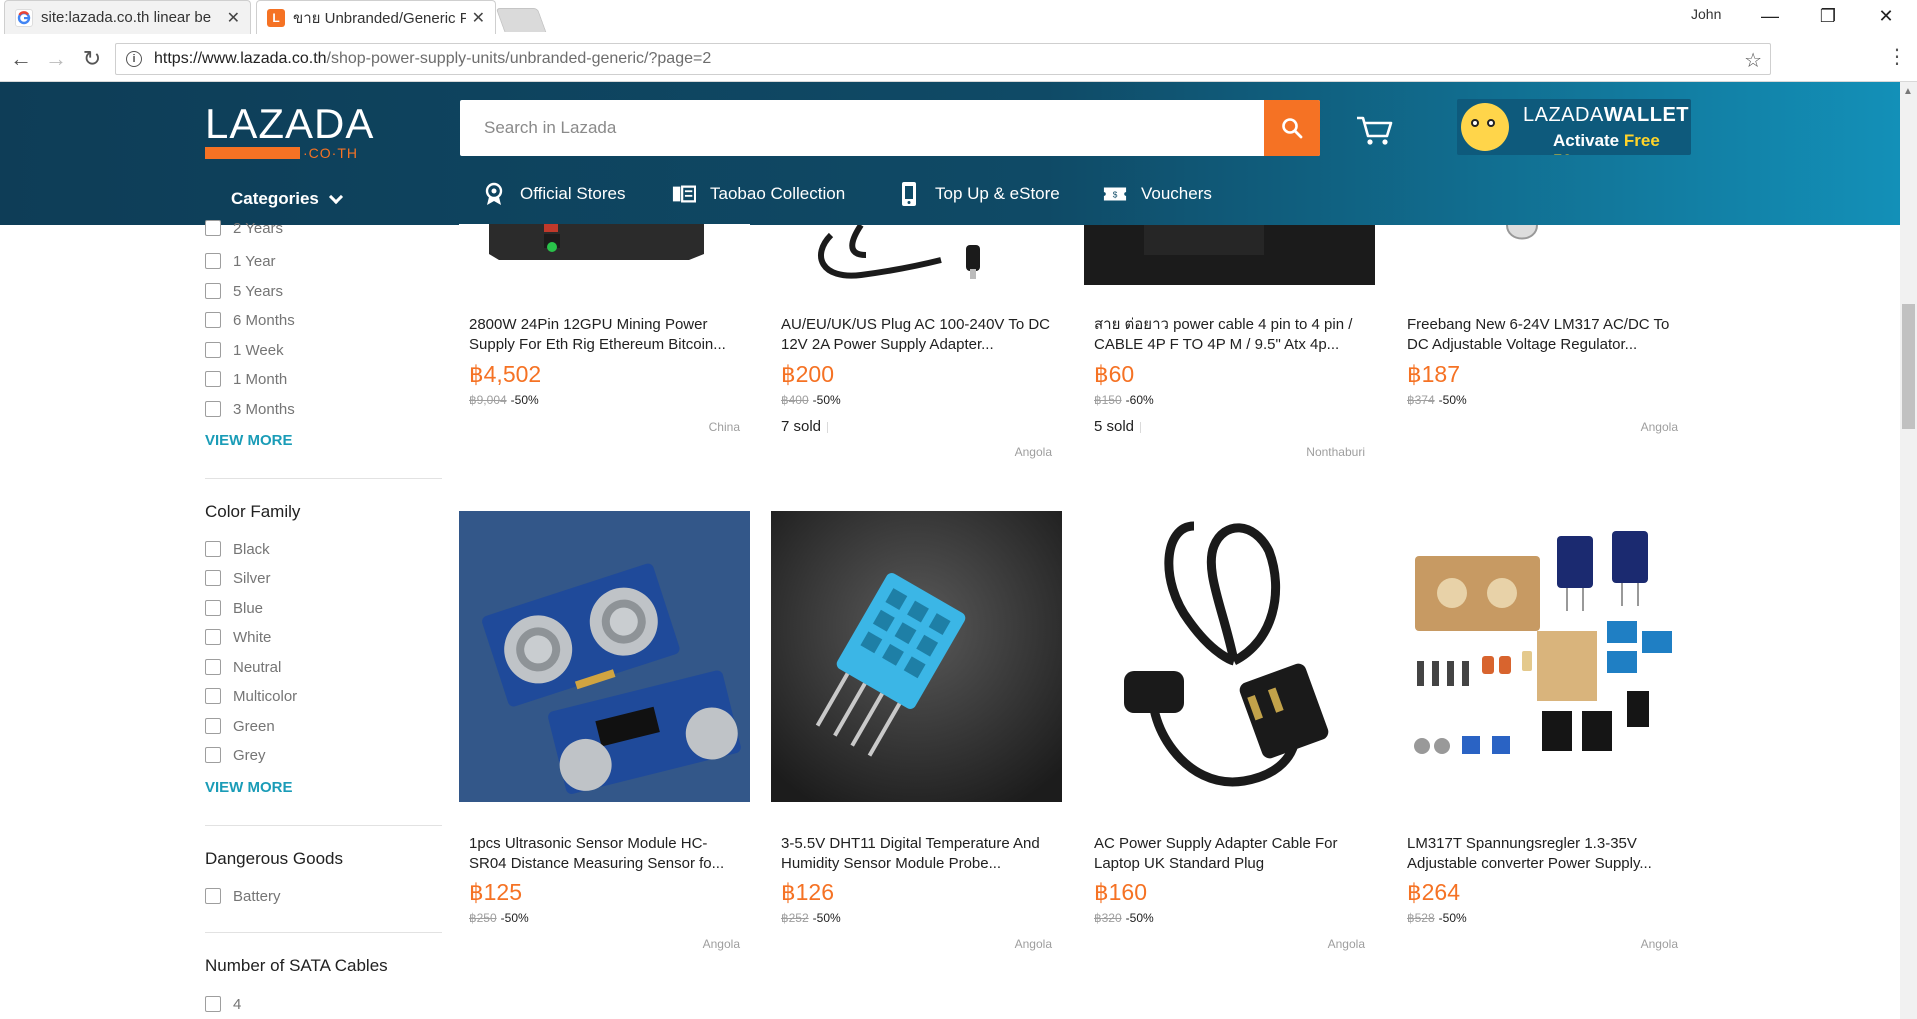 The width and height of the screenshot is (1917, 1019). What do you see at coordinates (249, 440) in the screenshot?
I see `view-more-warranty-link: VIEW MORE` at bounding box center [249, 440].